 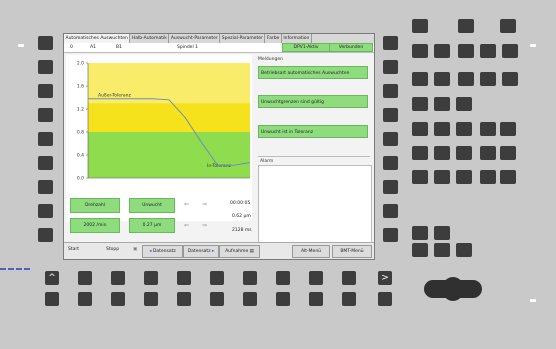 What do you see at coordinates (313, 101) in the screenshot?
I see `message-item: Unwuchtgrenzen sind gültig` at bounding box center [313, 101].